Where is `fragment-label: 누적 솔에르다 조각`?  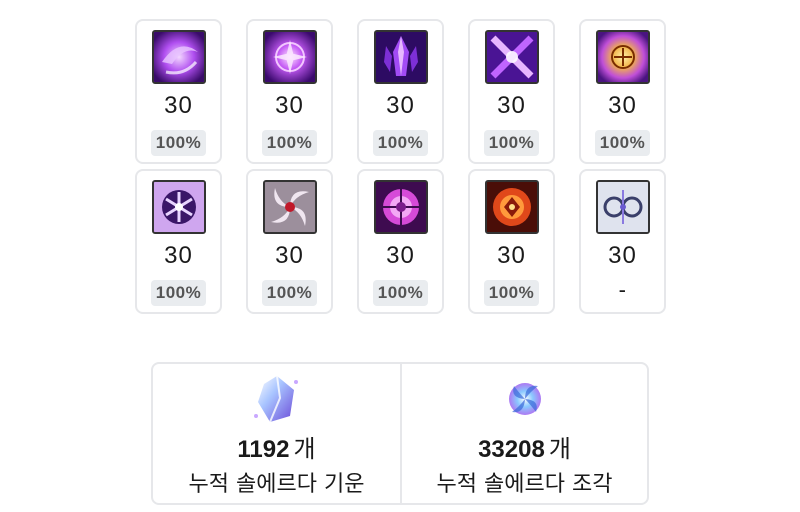 fragment-label: 누적 솔에르다 조각 is located at coordinates (524, 484).